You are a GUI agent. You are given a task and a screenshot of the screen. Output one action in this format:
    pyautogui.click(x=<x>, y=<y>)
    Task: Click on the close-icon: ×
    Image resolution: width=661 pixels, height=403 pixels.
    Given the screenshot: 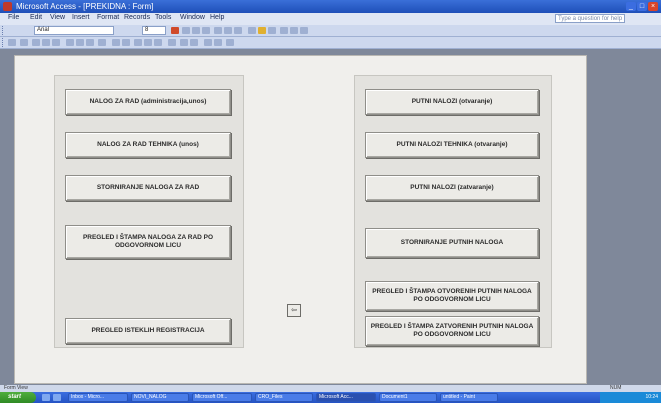 What is the action you would take?
    pyautogui.click(x=653, y=6)
    